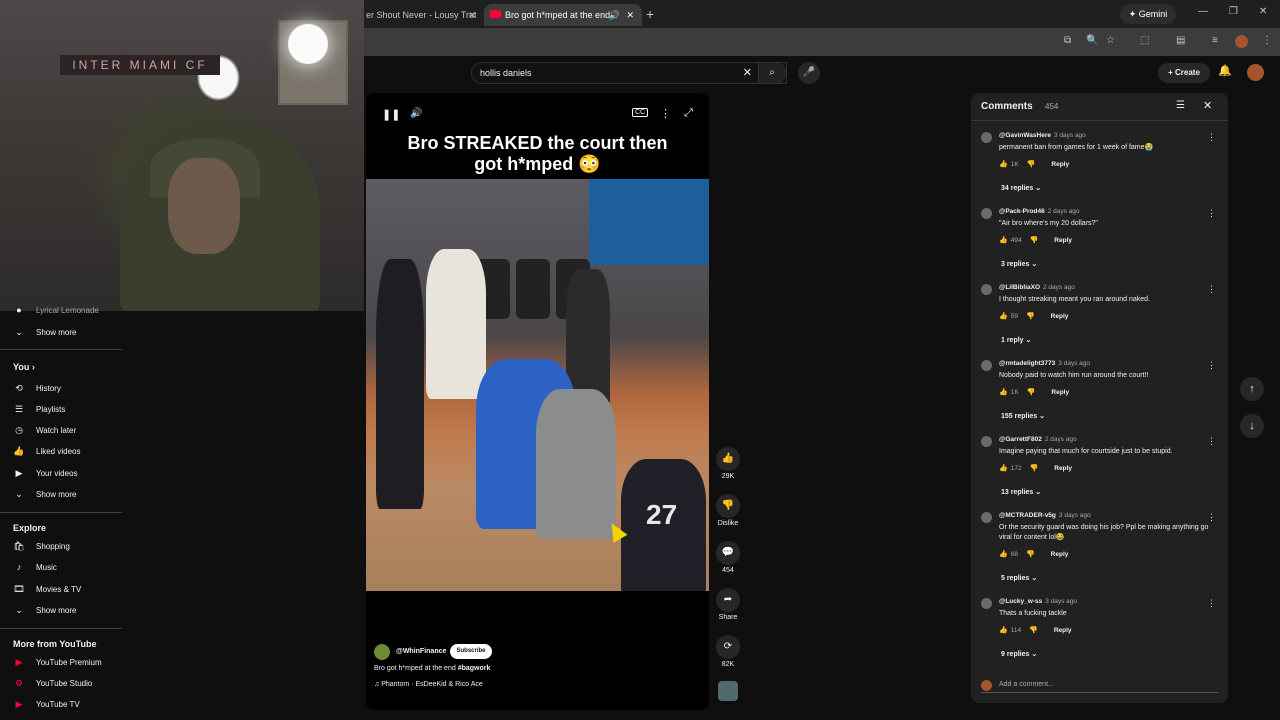 Image resolution: width=1280 pixels, height=720 pixels. What do you see at coordinates (34, 567) in the screenshot?
I see `sidebar-item-music: ♪ Music` at bounding box center [34, 567].